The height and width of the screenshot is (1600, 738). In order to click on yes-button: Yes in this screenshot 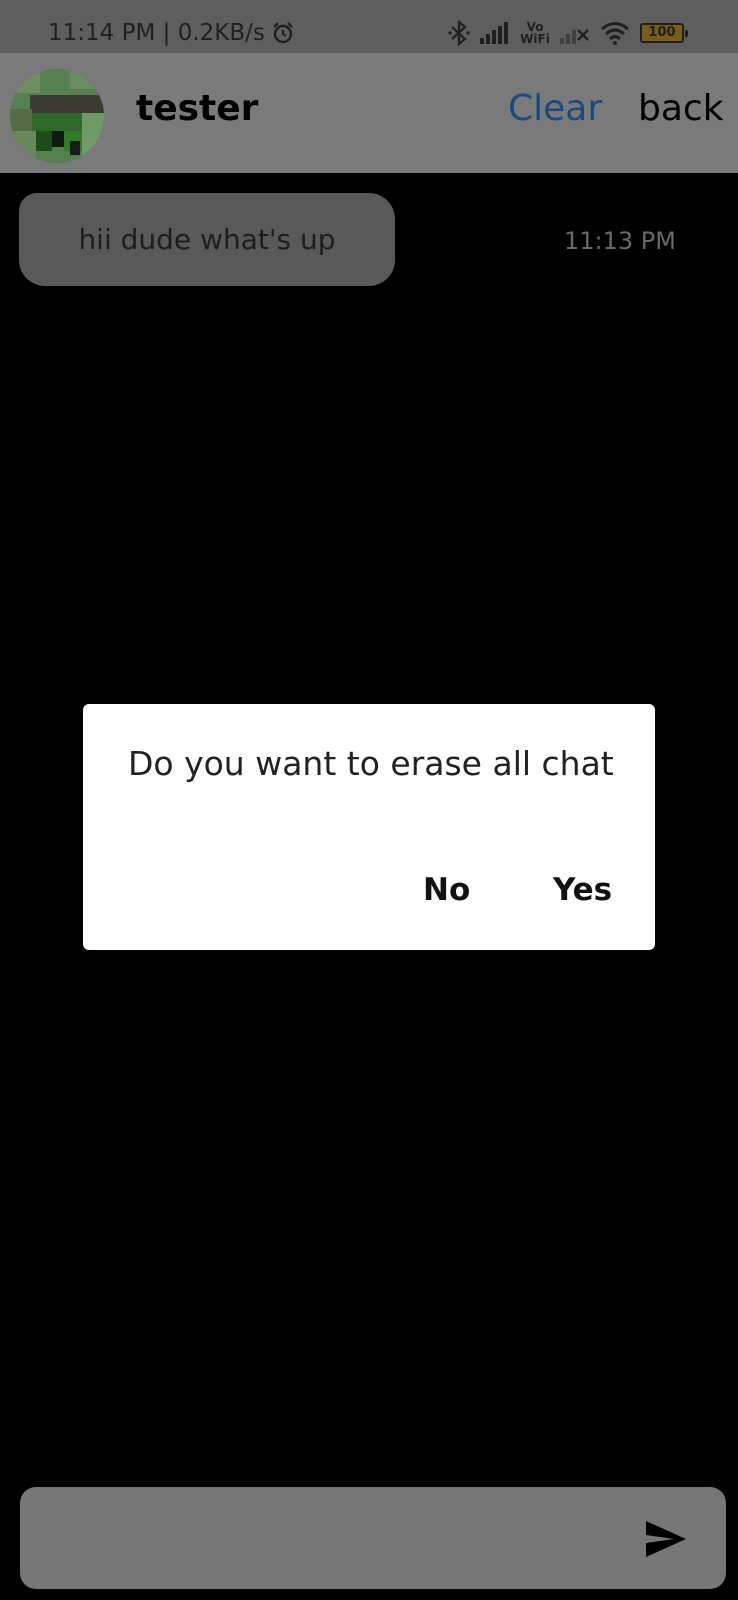, I will do `click(582, 890)`.